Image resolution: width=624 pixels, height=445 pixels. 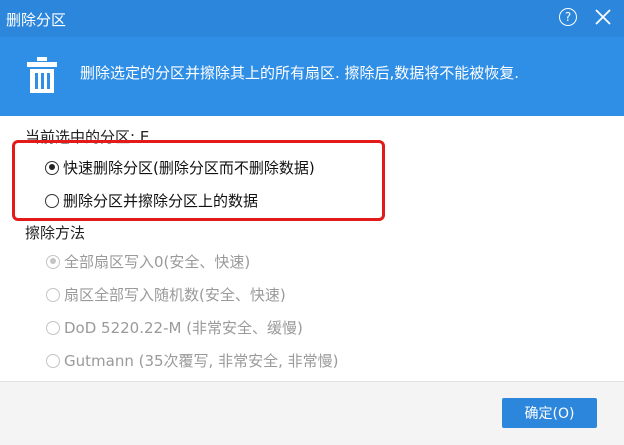 What do you see at coordinates (55, 233) in the screenshot?
I see `wipe-method-label: 擦除方法` at bounding box center [55, 233].